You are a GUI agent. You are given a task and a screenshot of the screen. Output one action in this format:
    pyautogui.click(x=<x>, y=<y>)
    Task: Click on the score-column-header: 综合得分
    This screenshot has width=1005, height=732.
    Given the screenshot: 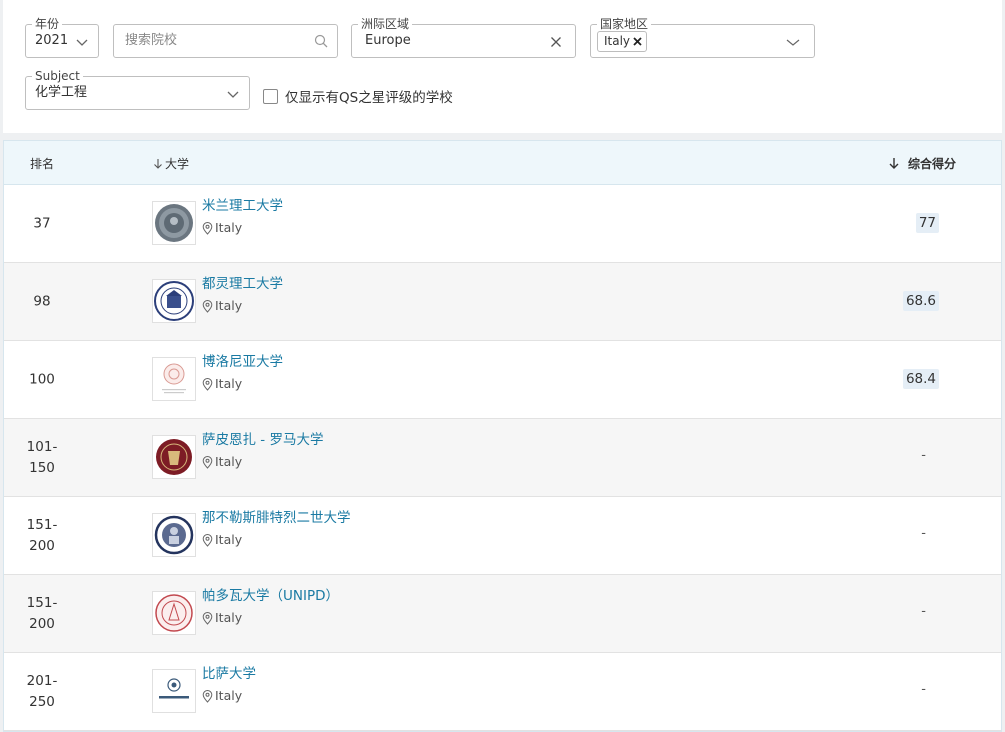 What is the action you would take?
    pyautogui.click(x=922, y=163)
    